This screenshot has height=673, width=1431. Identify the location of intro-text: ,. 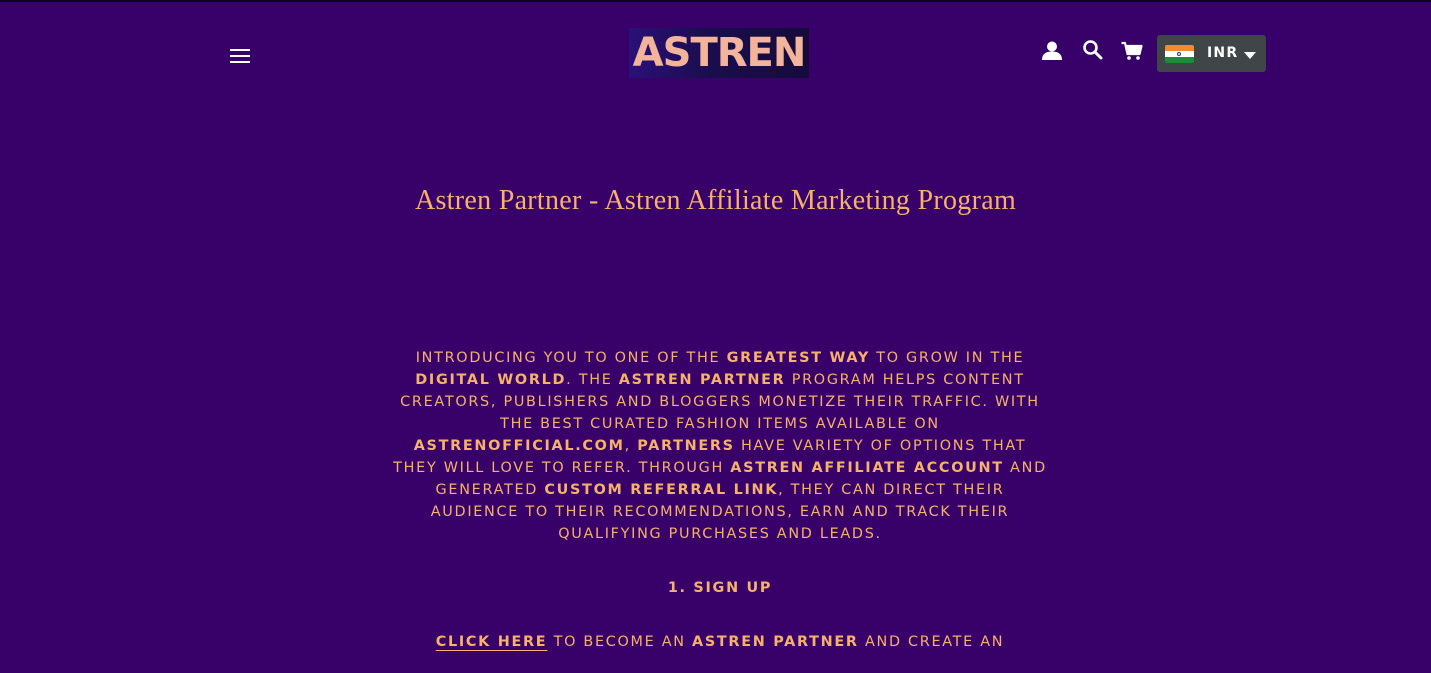
(631, 446).